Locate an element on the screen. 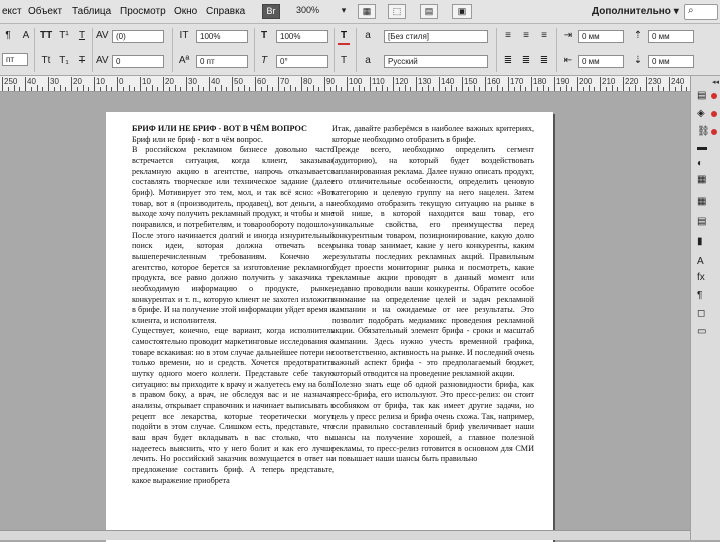 This screenshot has width=720, height=542. paragraph-formatting-icon: ¶ is located at coordinates (8, 36).